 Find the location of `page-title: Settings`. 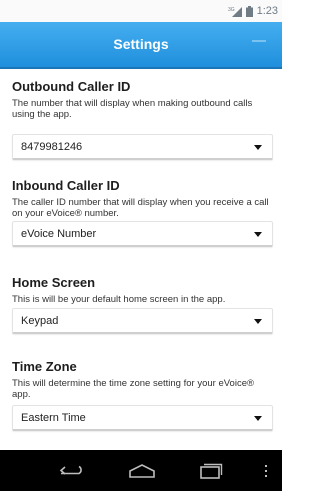

page-title: Settings is located at coordinates (141, 44).